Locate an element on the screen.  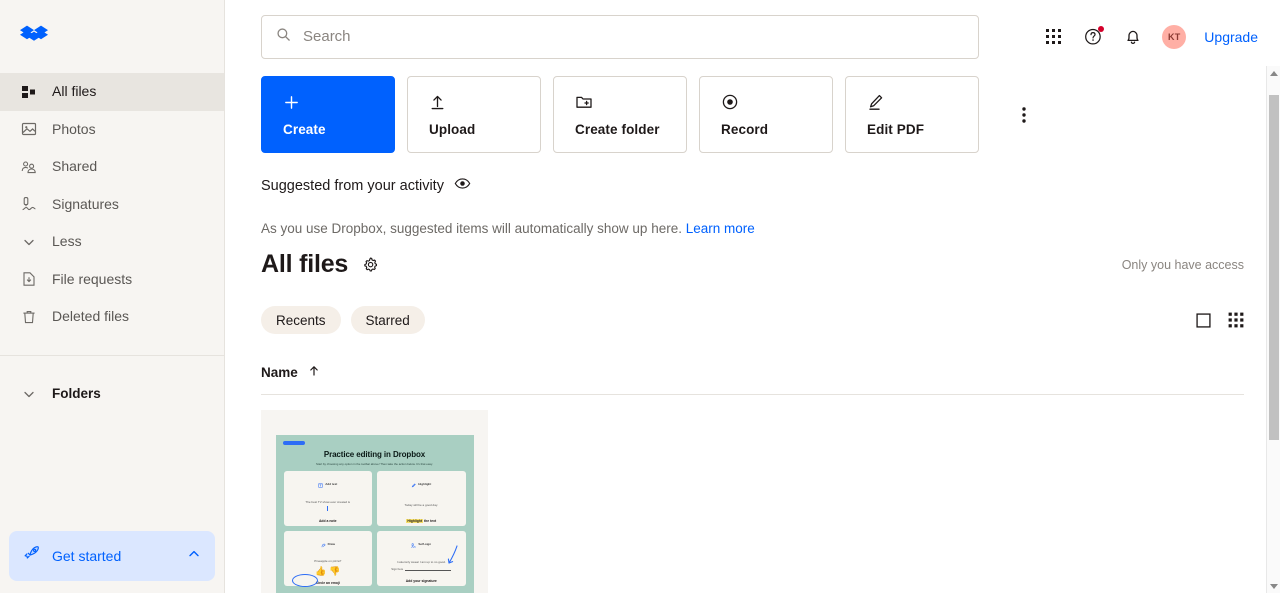
sidebar-item-signatures: Signatures is located at coordinates (112, 205).